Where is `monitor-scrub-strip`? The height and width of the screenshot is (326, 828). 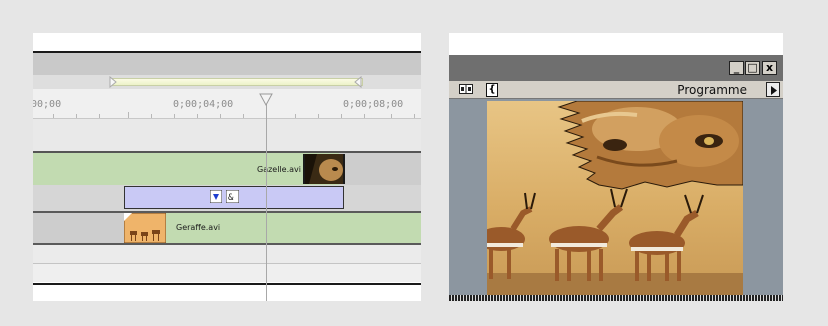
monitor-scrub-strip is located at coordinates (616, 298).